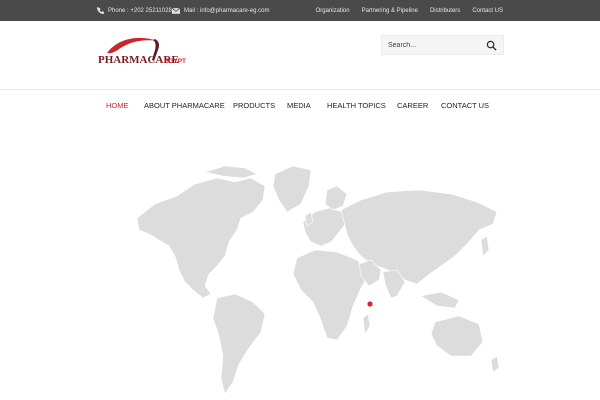 This screenshot has height=400, width=600. I want to click on search-input, so click(433, 45).